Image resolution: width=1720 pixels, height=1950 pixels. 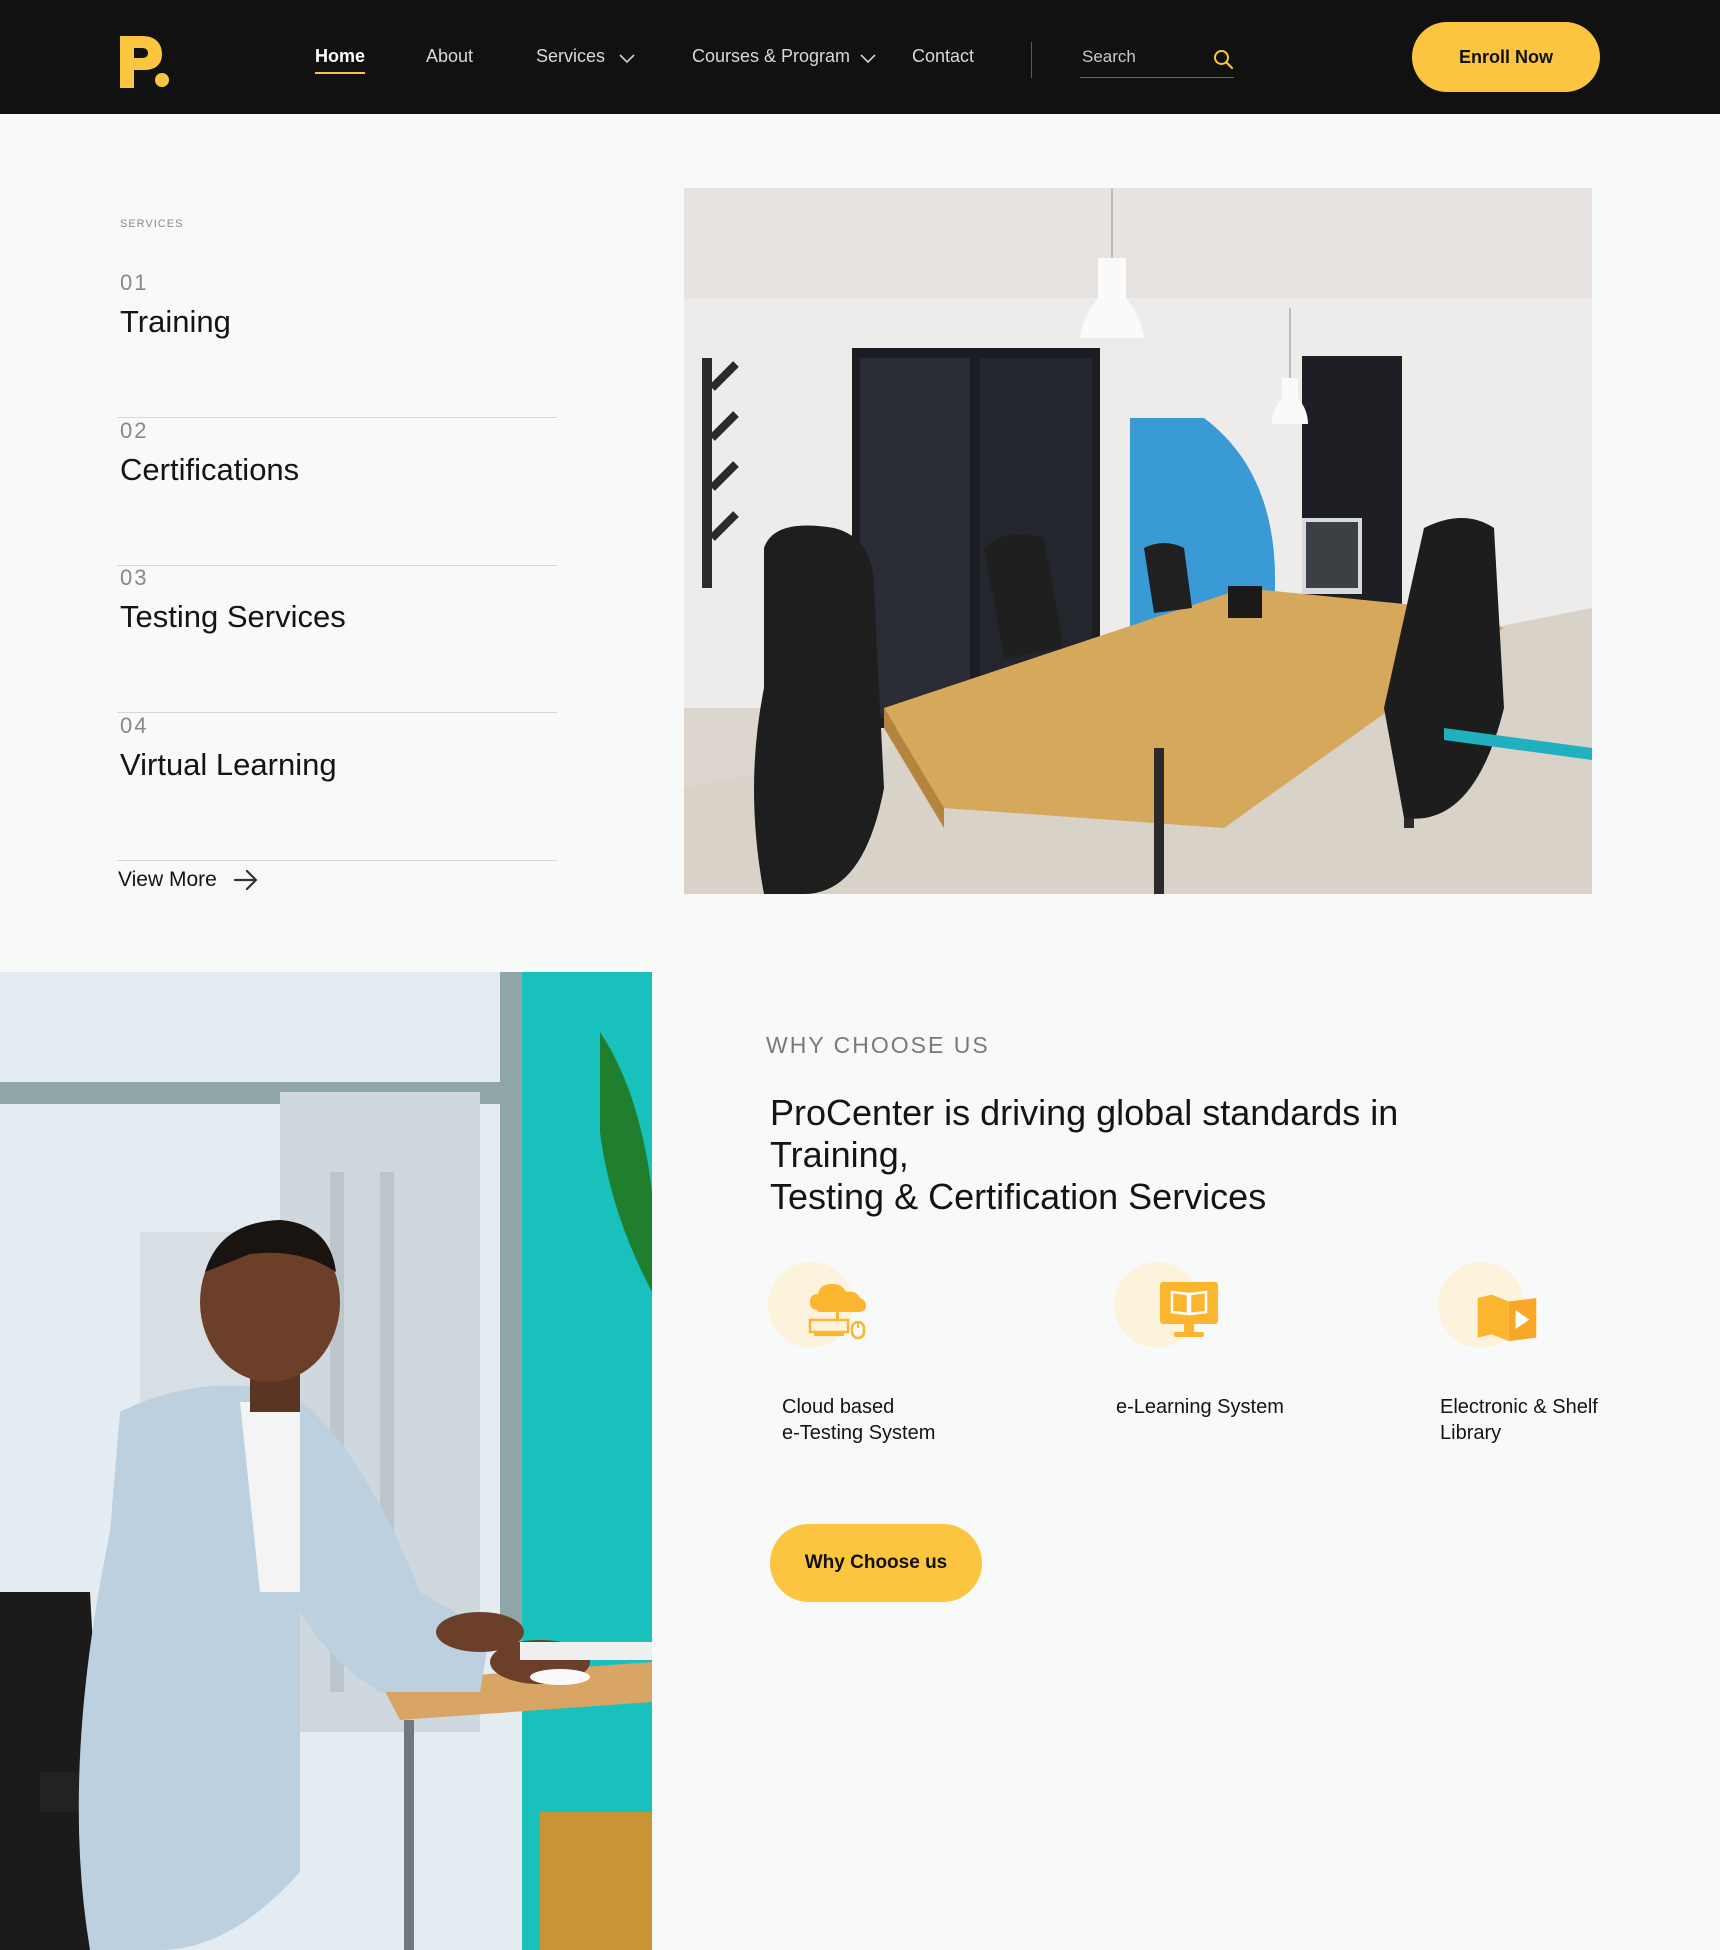 What do you see at coordinates (337, 787) in the screenshot?
I see `service-item-virtual-learning: 04 Virtual Learning` at bounding box center [337, 787].